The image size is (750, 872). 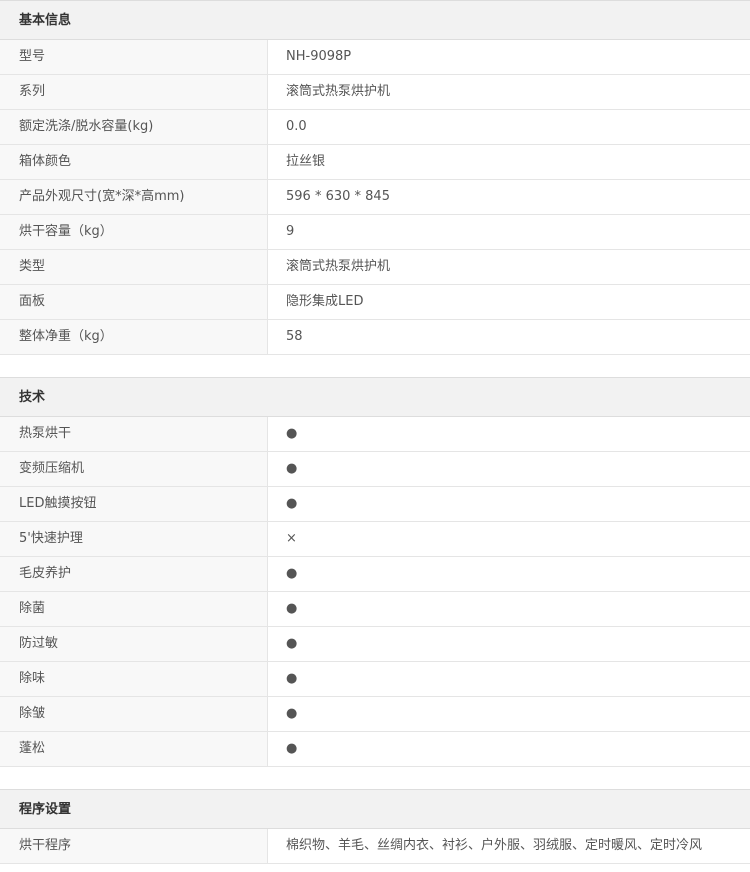 What do you see at coordinates (134, 469) in the screenshot?
I see `spec-label: 变频压缩机` at bounding box center [134, 469].